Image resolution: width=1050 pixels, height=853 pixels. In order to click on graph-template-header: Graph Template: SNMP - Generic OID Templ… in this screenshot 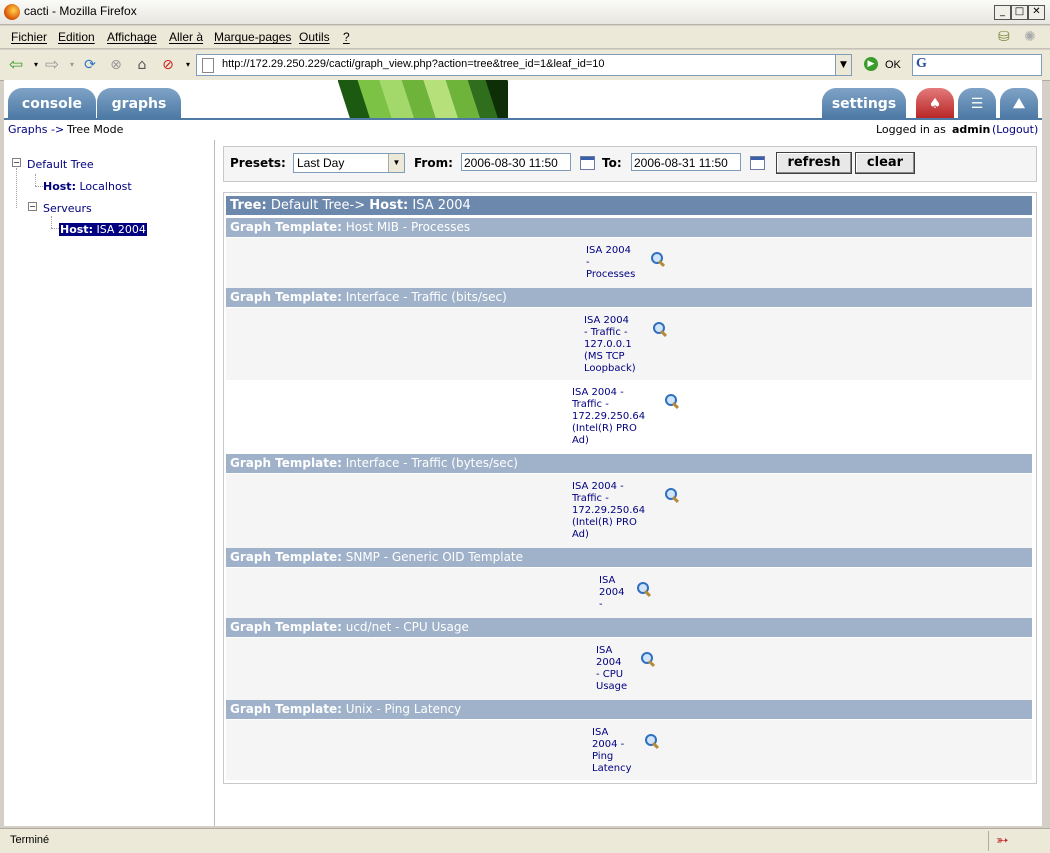, I will do `click(629, 557)`.